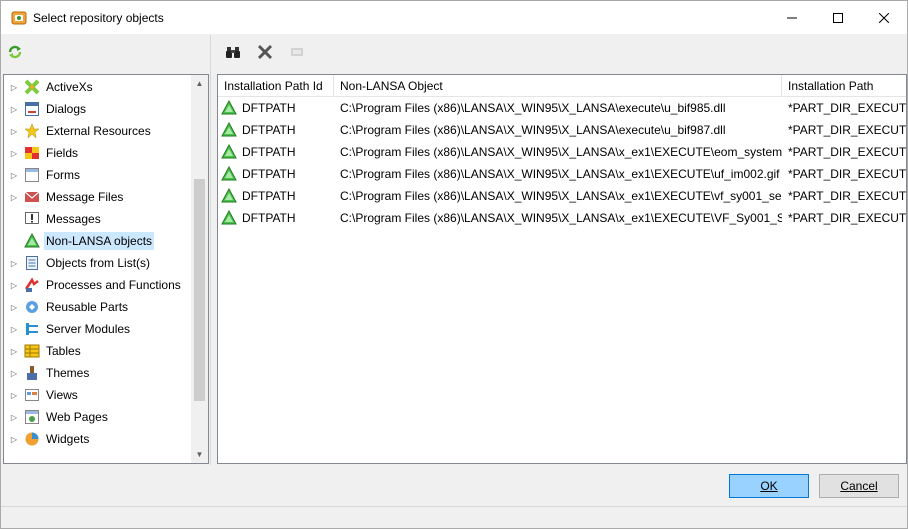  Describe the element at coordinates (884, 17) in the screenshot. I see `close-button` at that location.